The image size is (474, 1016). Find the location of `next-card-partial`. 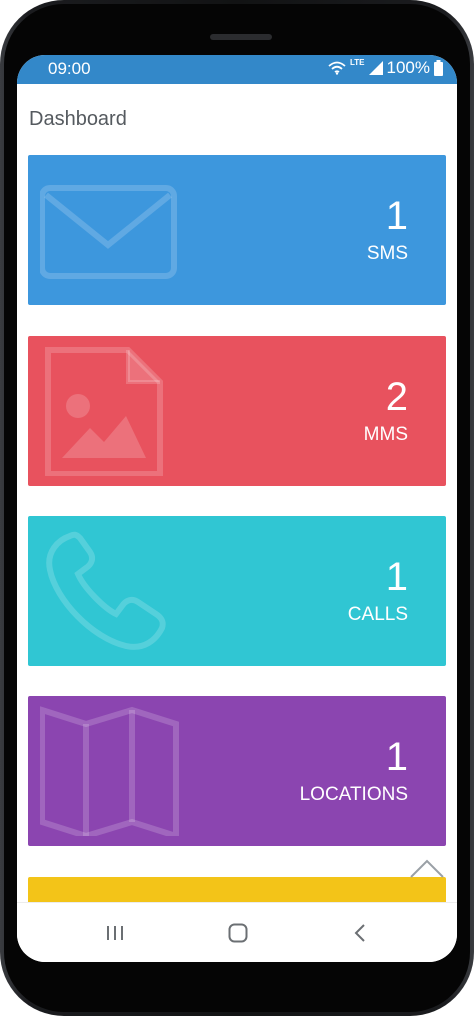

next-card-partial is located at coordinates (237, 889).